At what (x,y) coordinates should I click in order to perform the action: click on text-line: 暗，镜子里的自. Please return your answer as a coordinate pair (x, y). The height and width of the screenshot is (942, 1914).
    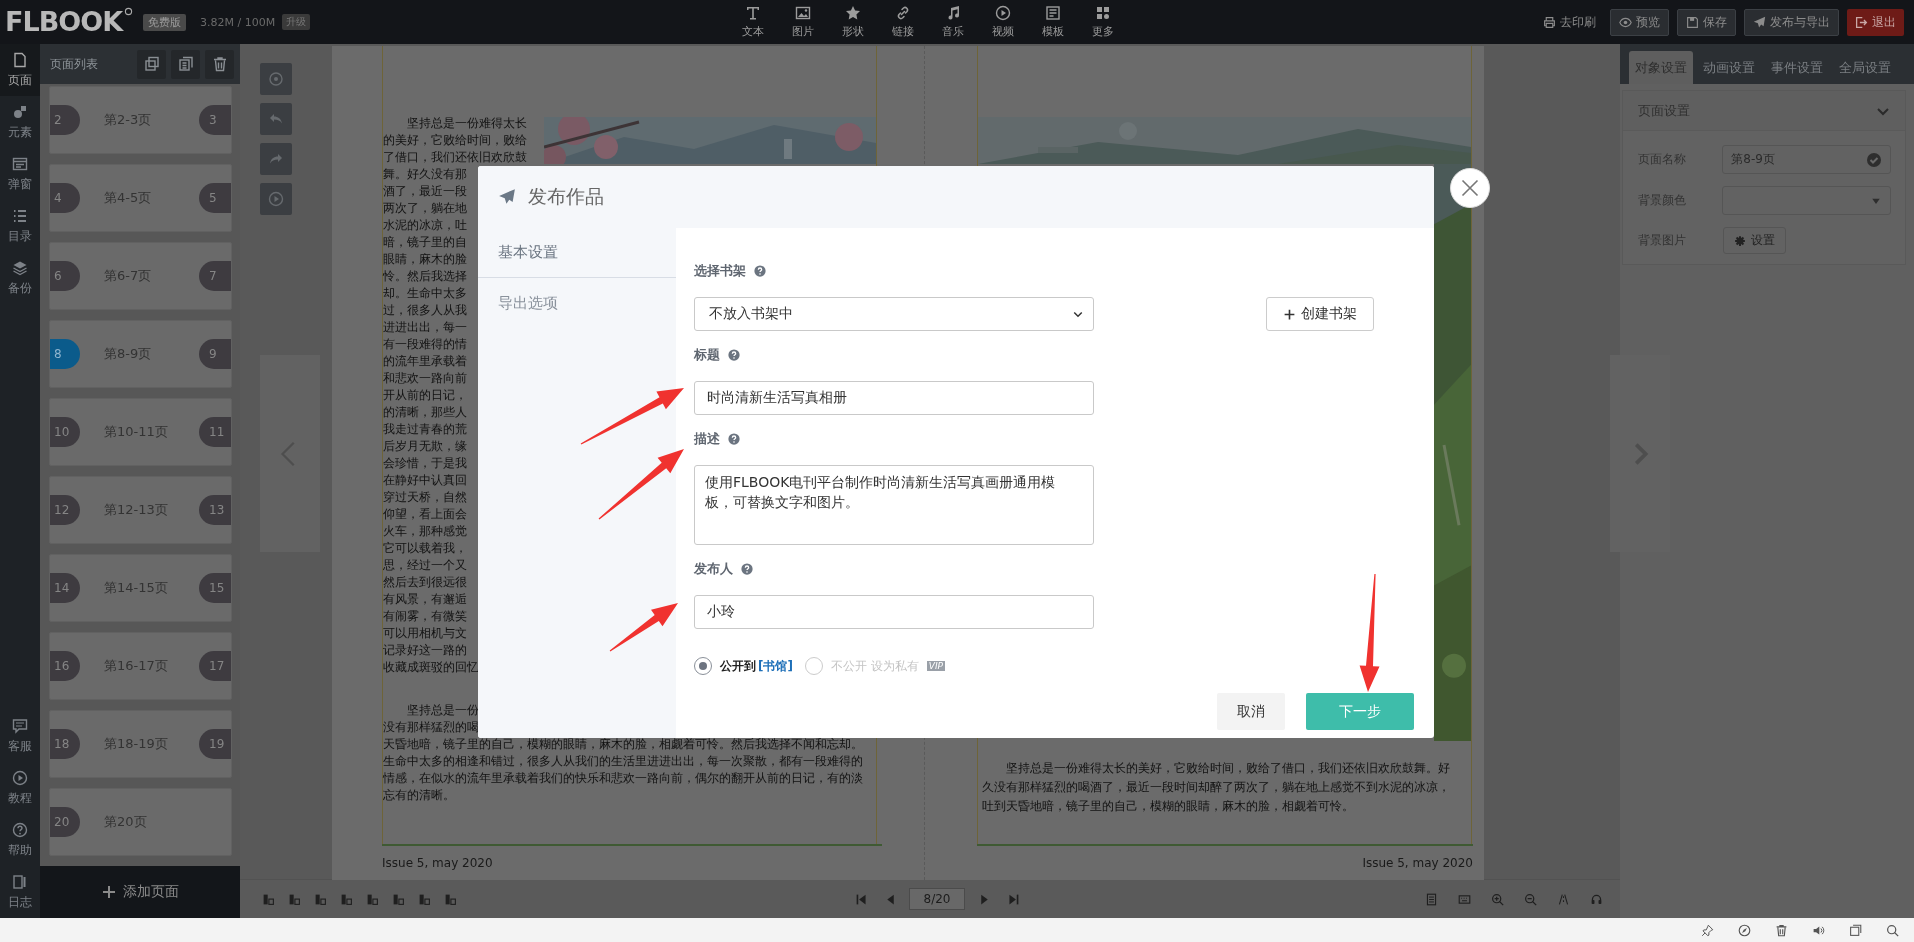
    Looking at the image, I should click on (425, 242).